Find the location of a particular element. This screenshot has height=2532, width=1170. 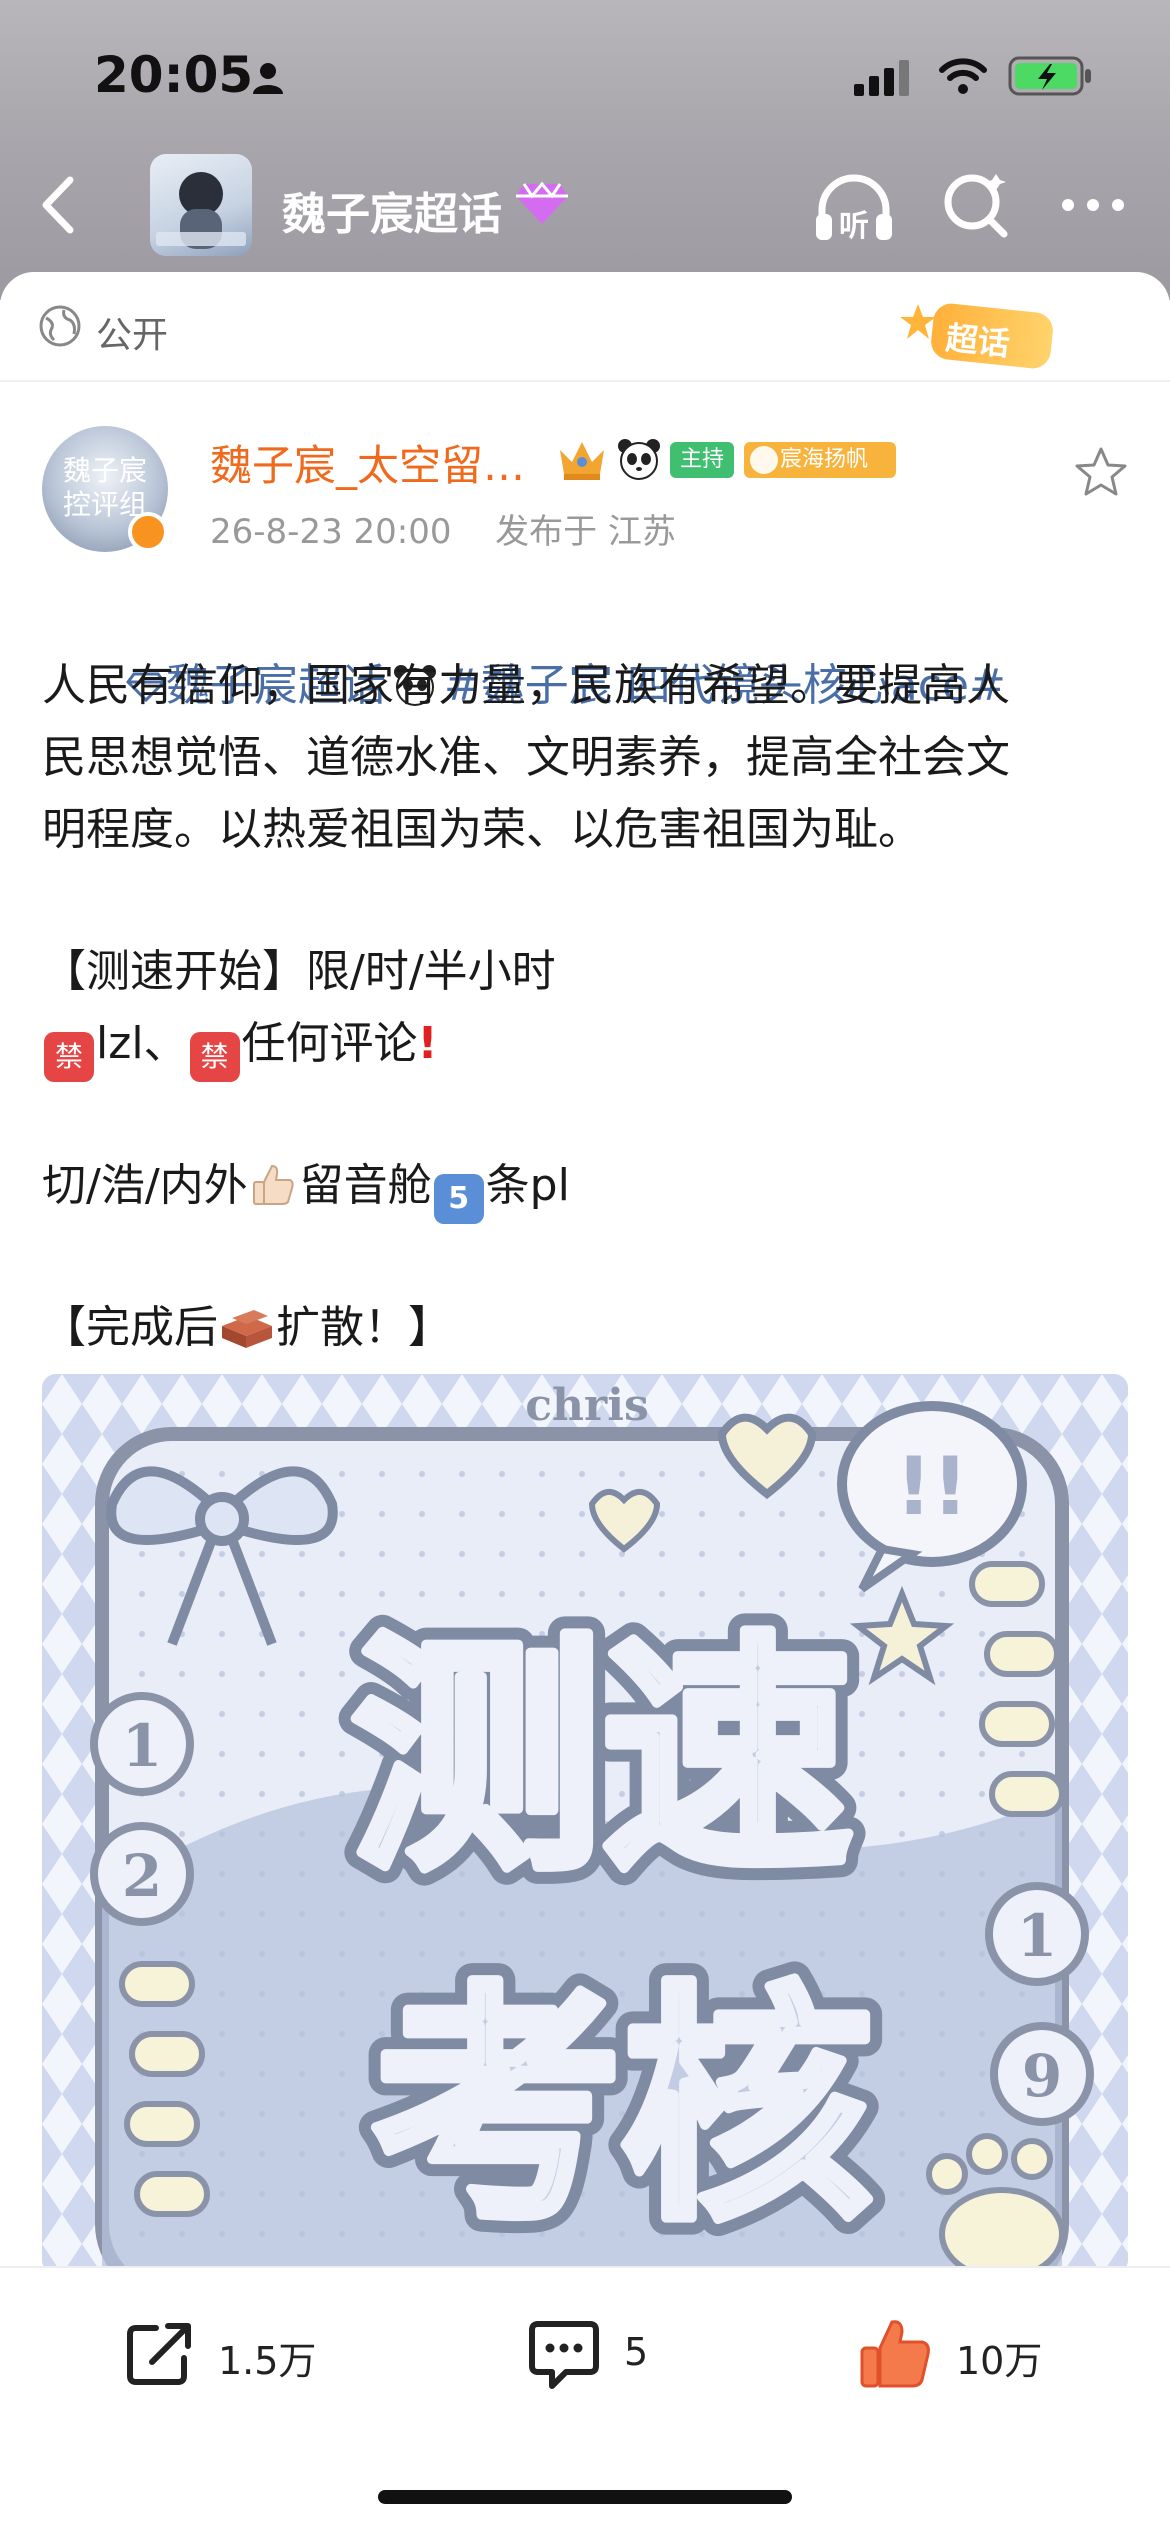

thumbs-up-icon is located at coordinates (895, 2354).